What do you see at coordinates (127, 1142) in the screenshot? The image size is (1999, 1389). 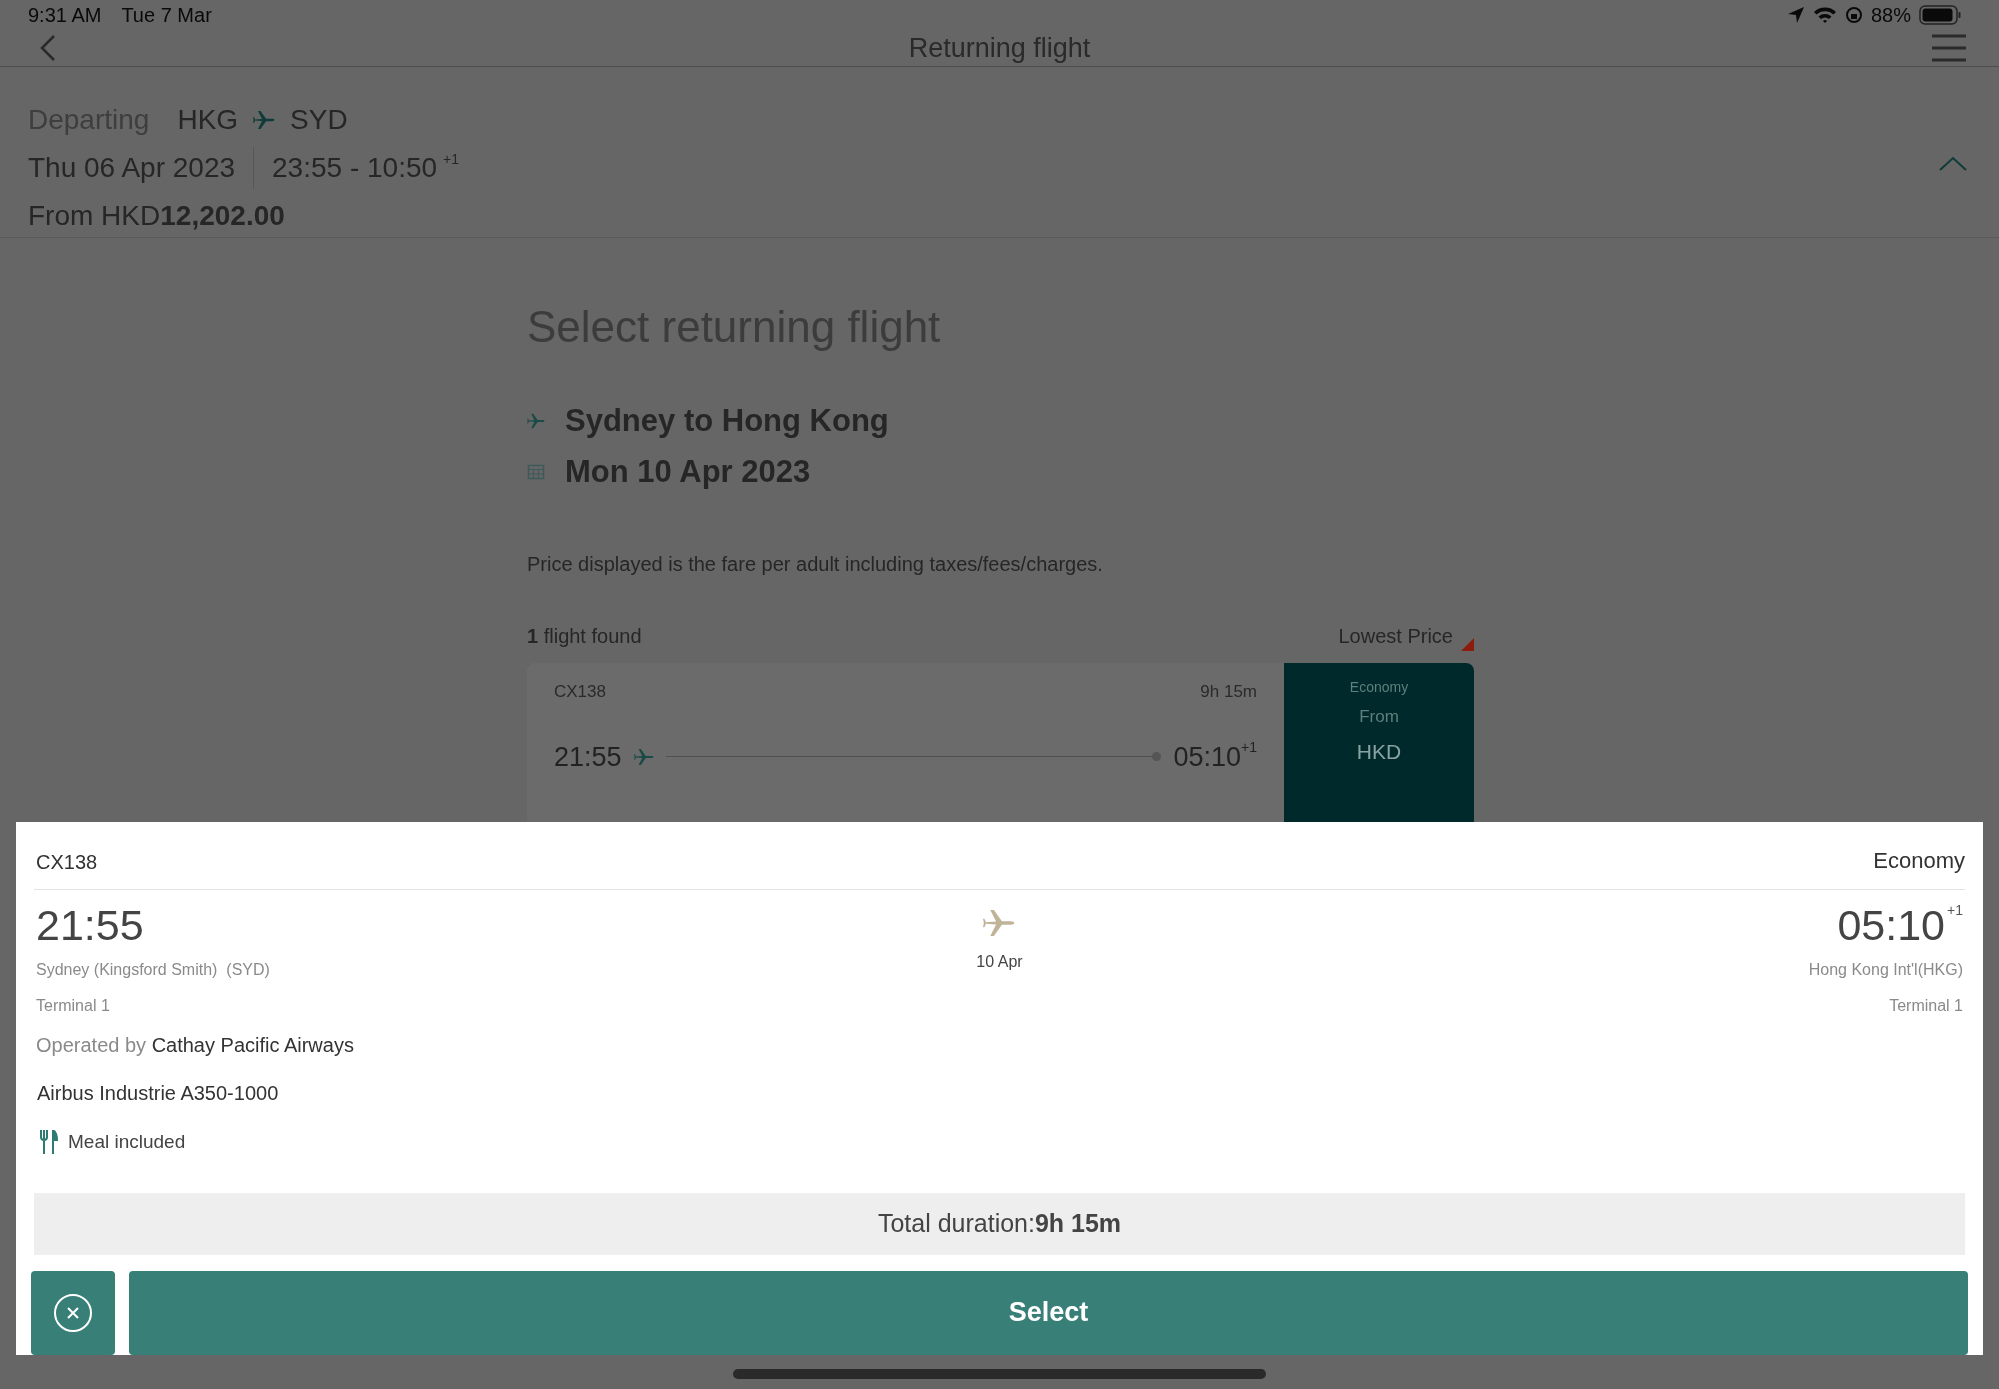 I see `meal-info: Meal included` at bounding box center [127, 1142].